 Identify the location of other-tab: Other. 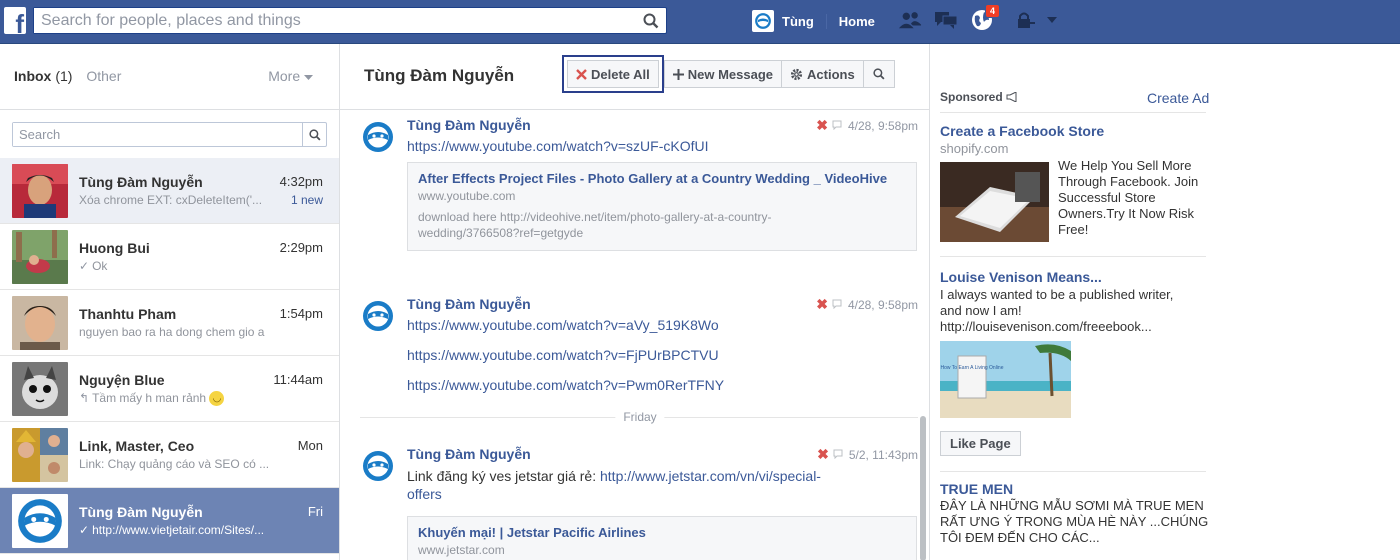
(103, 76).